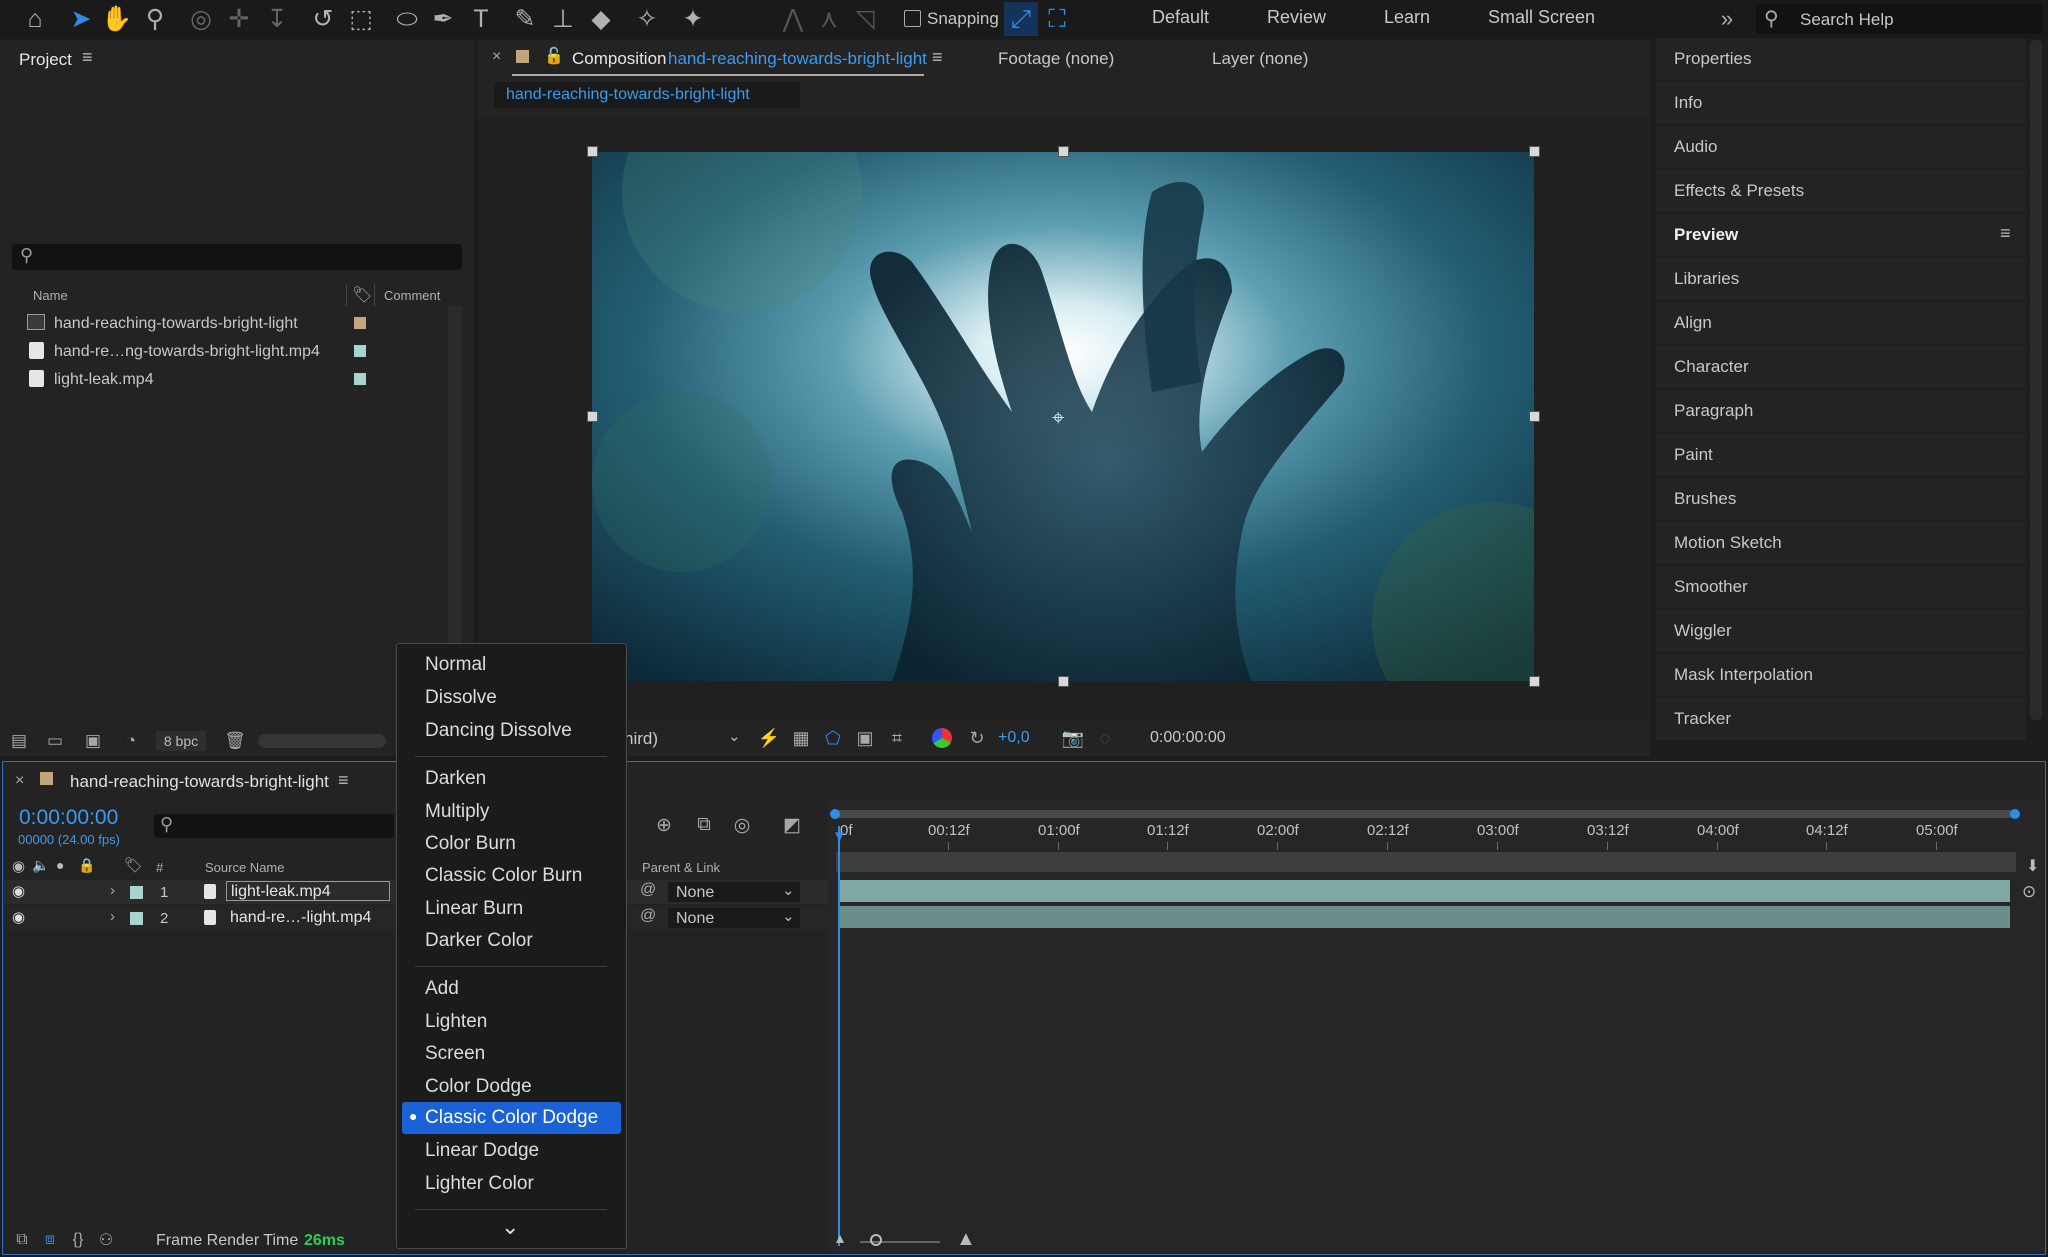  Describe the element at coordinates (155, 19) in the screenshot. I see `zoom-tool-icon: ⚲` at that location.